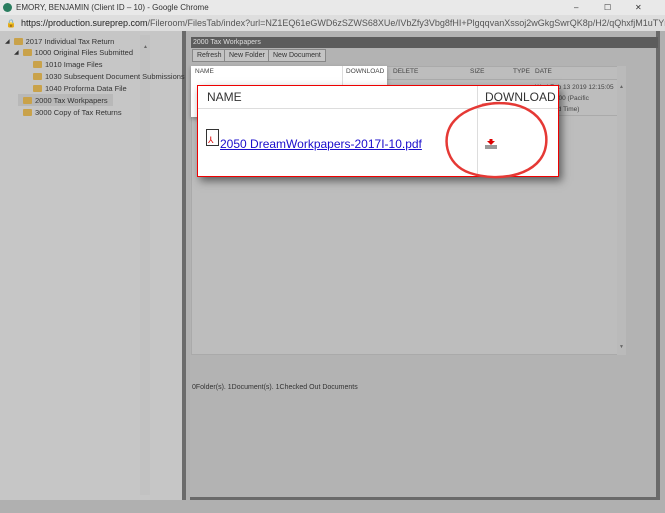 This screenshot has height=513, width=665. What do you see at coordinates (365, 71) in the screenshot?
I see `col-download: DOWNLOAD` at bounding box center [365, 71].